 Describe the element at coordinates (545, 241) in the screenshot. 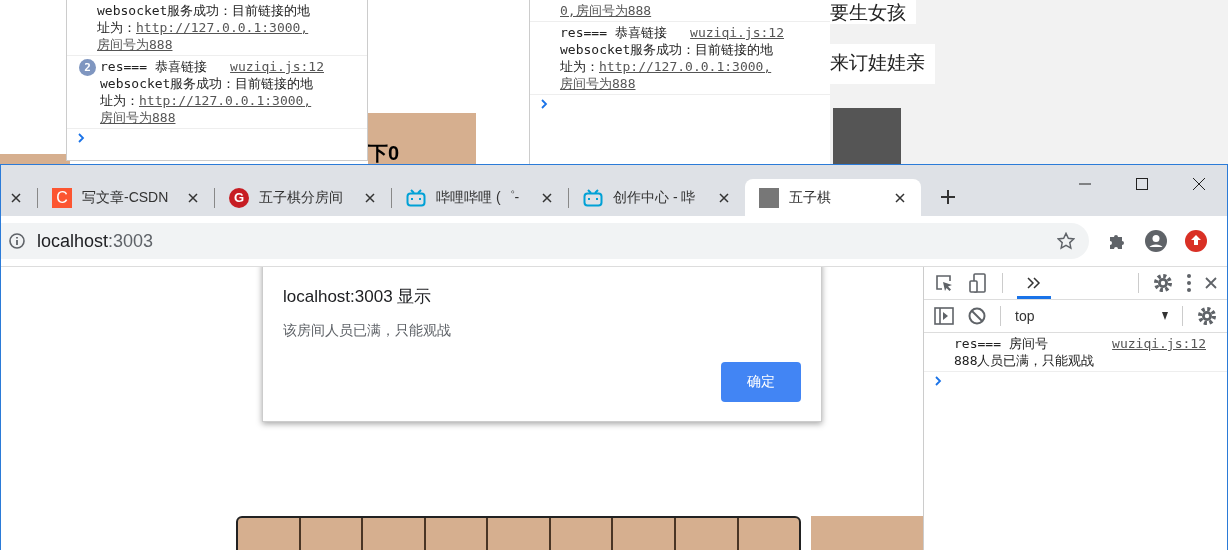

I see `address-bar: localhost:3003` at that location.